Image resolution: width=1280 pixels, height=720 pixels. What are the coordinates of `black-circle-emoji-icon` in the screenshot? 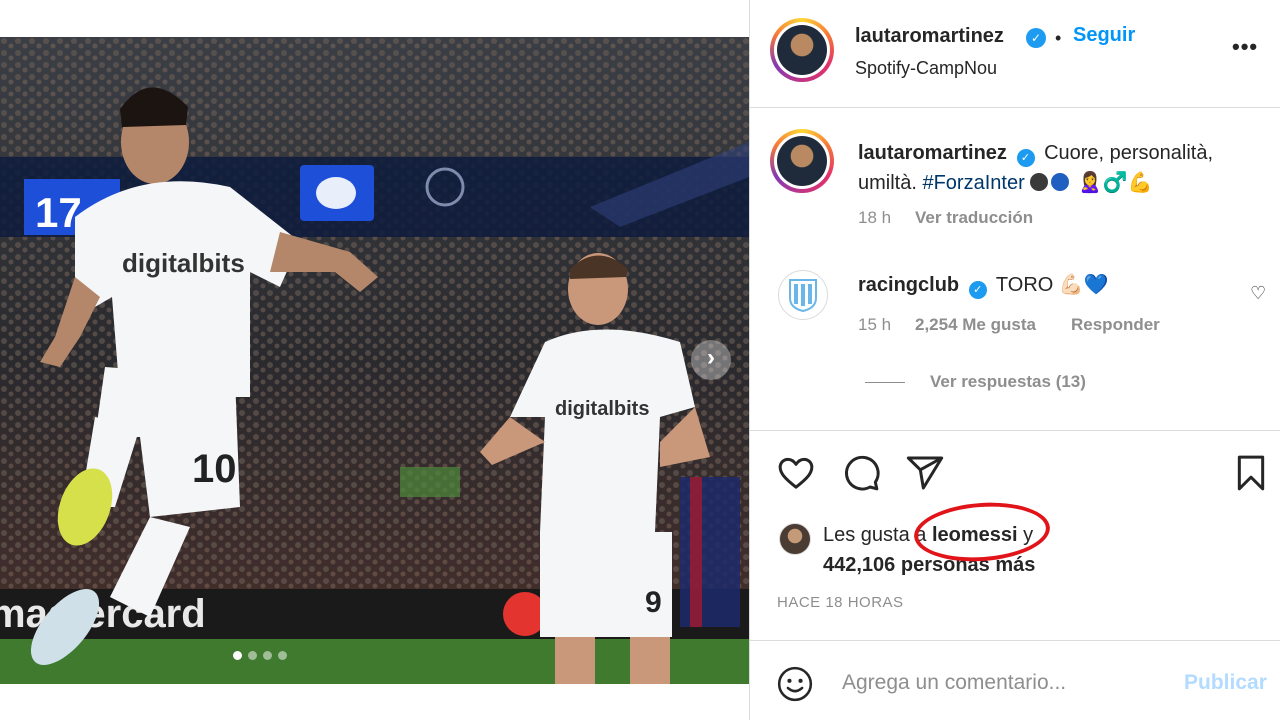 It's located at (1039, 182).